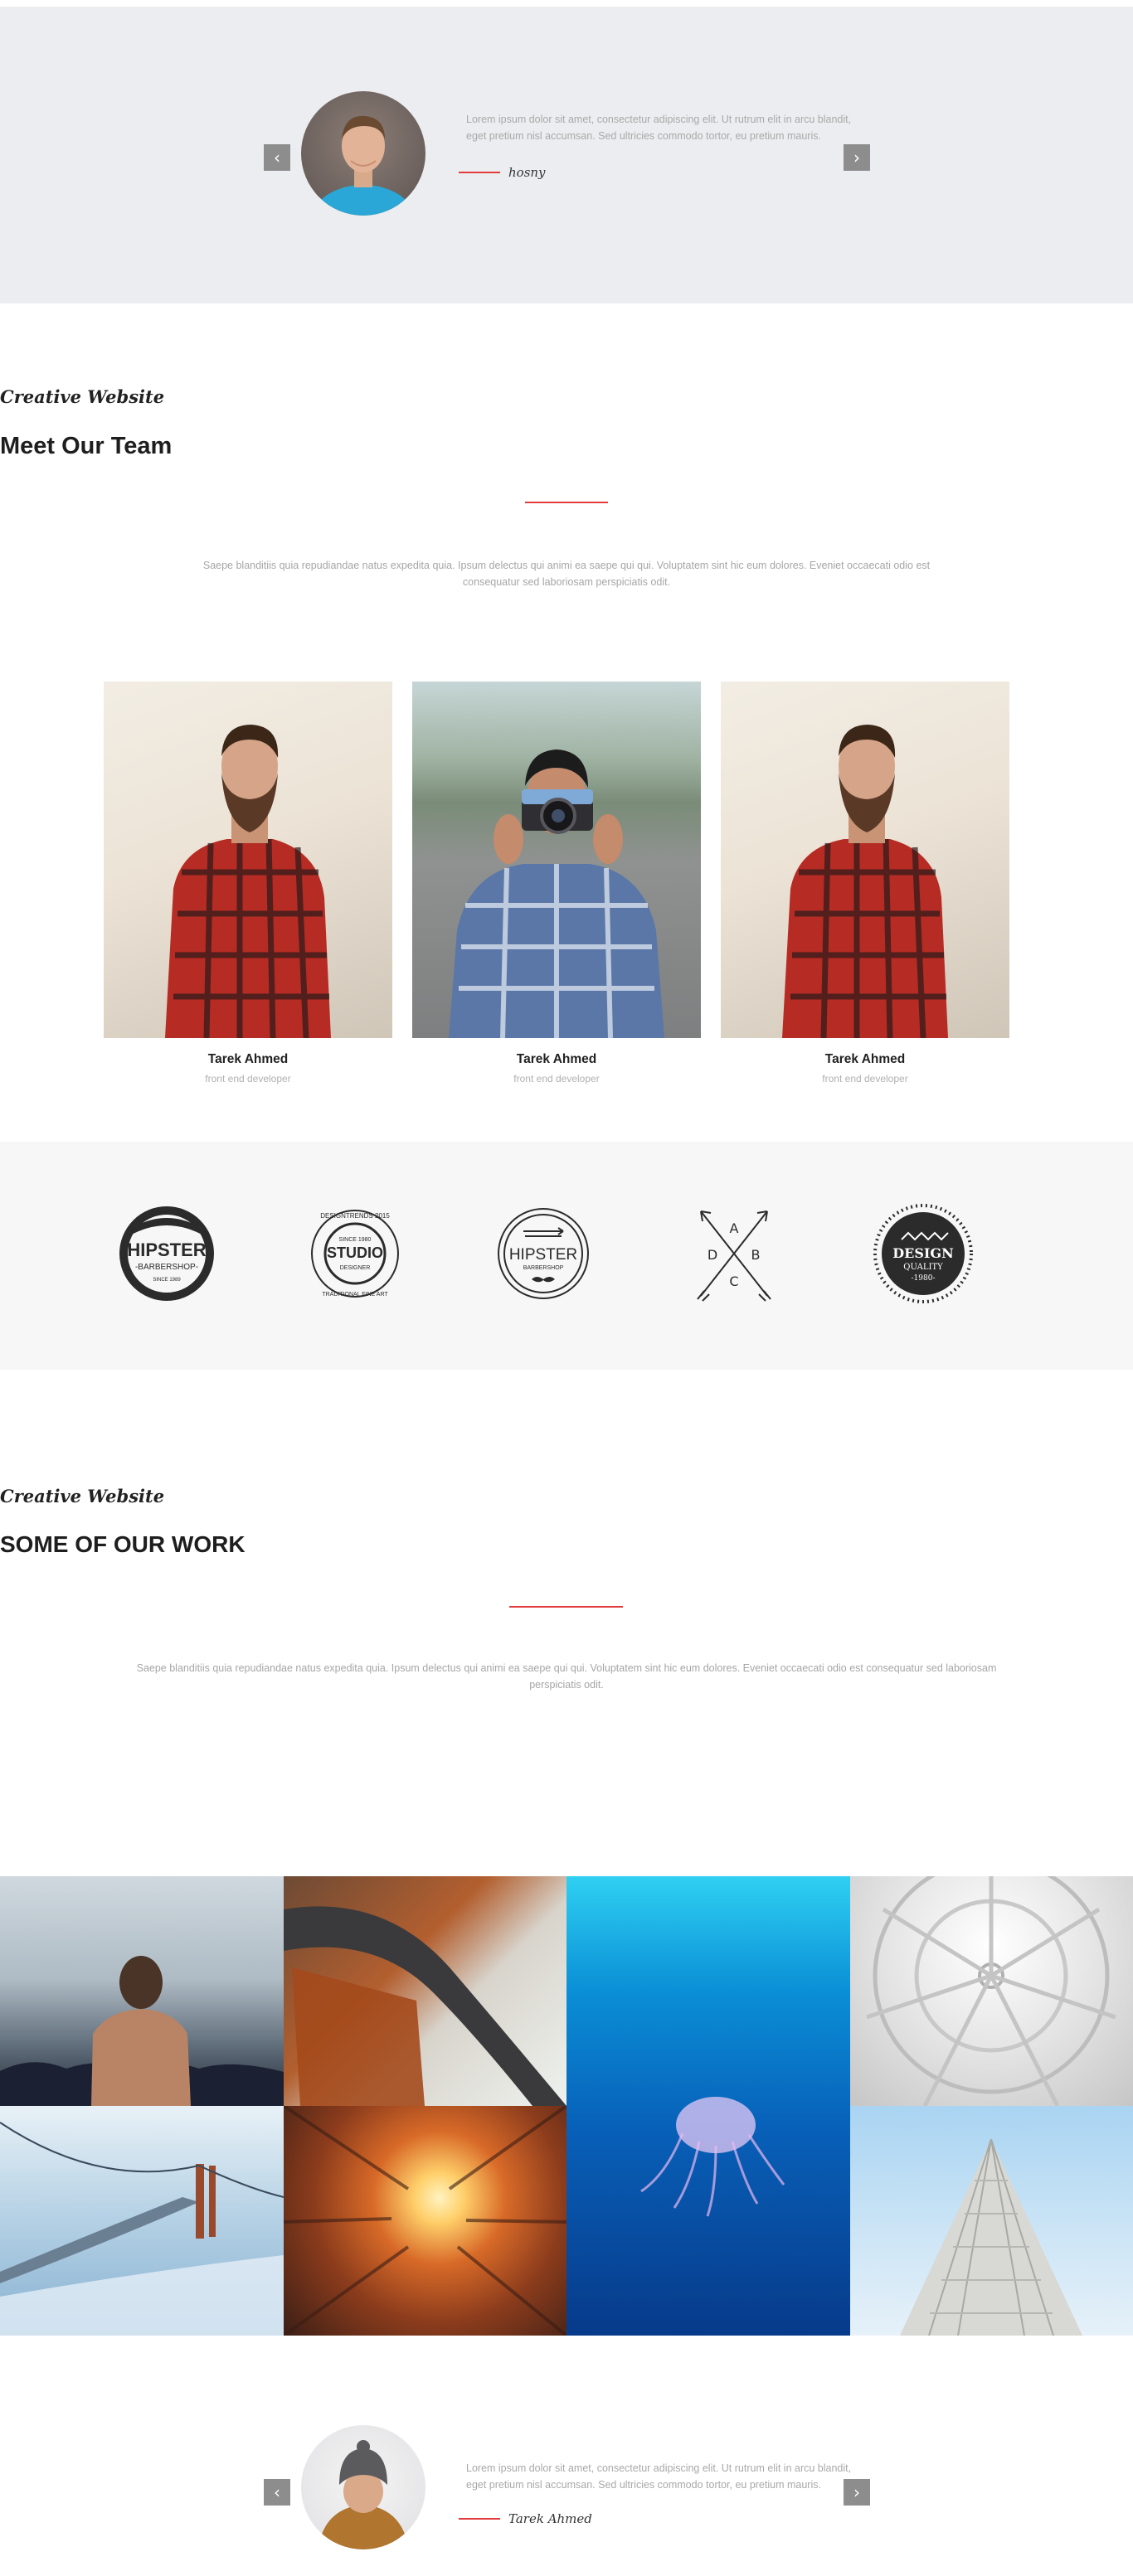 Image resolution: width=1133 pixels, height=2576 pixels. Describe the element at coordinates (756, 1255) in the screenshot. I see `svg-text: B` at that location.